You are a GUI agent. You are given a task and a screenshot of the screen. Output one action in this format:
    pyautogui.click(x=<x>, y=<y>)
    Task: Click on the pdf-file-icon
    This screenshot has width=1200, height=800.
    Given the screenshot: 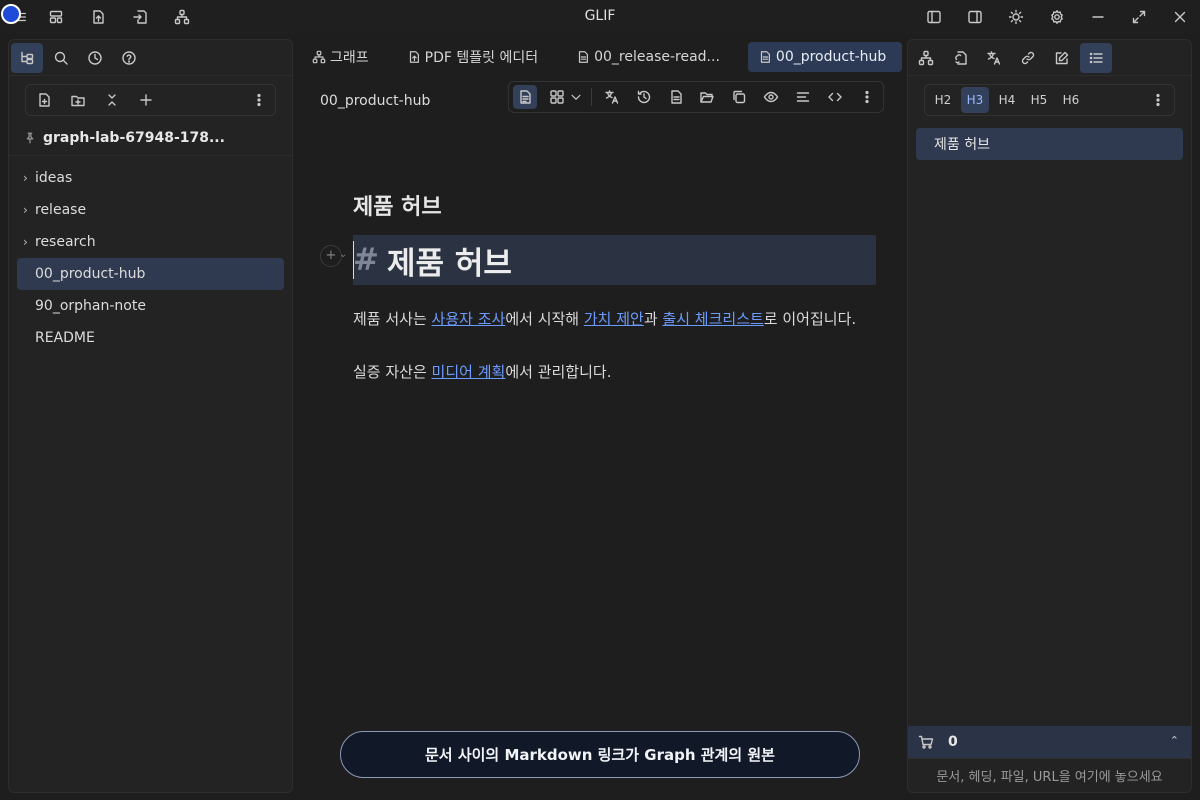 What is the action you would take?
    pyautogui.click(x=414, y=57)
    